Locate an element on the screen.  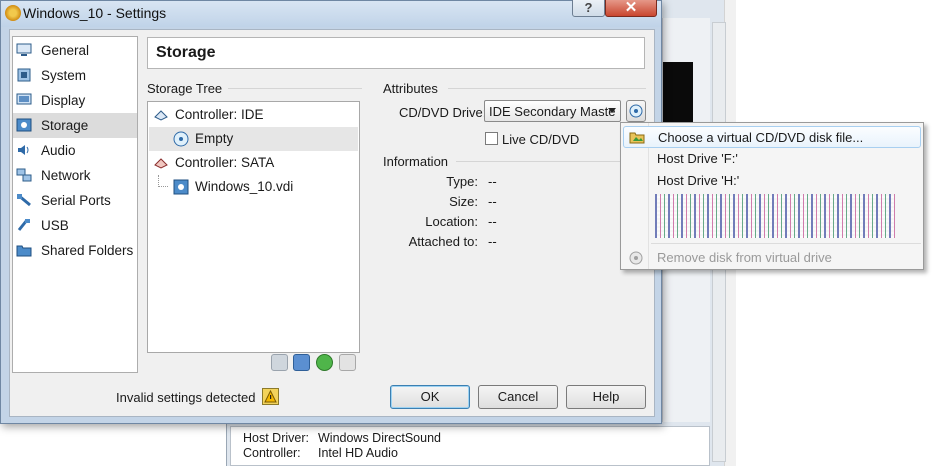
sidebar-item-label: System is located at coordinates (64, 75).